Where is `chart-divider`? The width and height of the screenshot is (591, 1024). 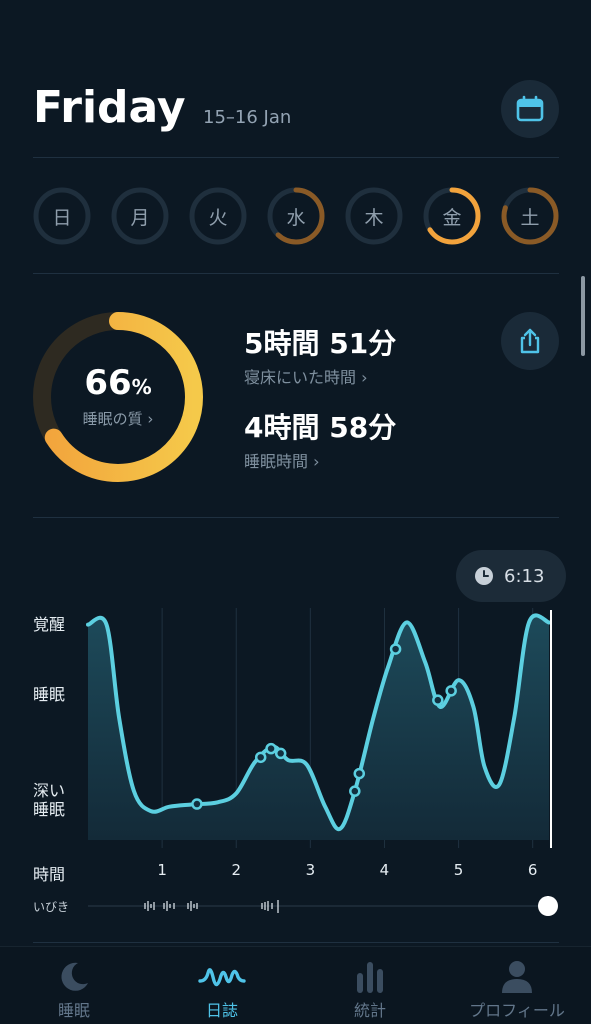 chart-divider is located at coordinates (296, 942).